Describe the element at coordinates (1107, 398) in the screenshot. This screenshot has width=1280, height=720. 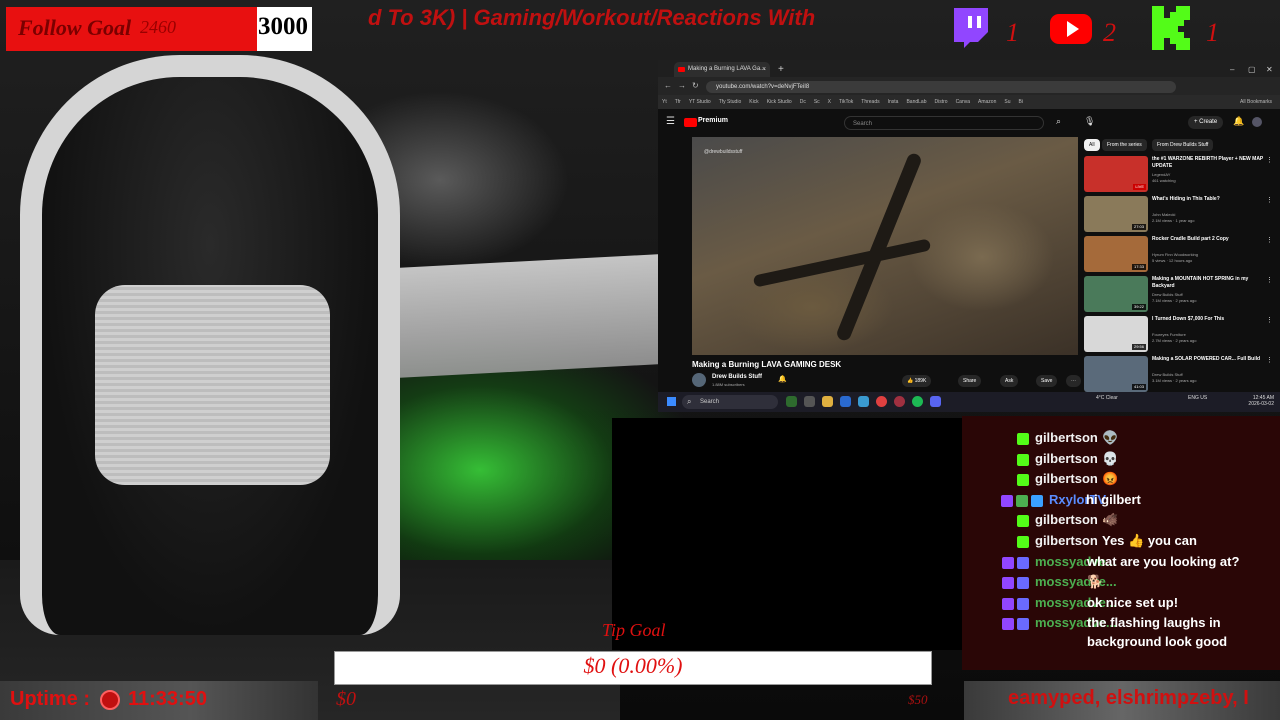
I see `weather: 4°C Clear` at that location.